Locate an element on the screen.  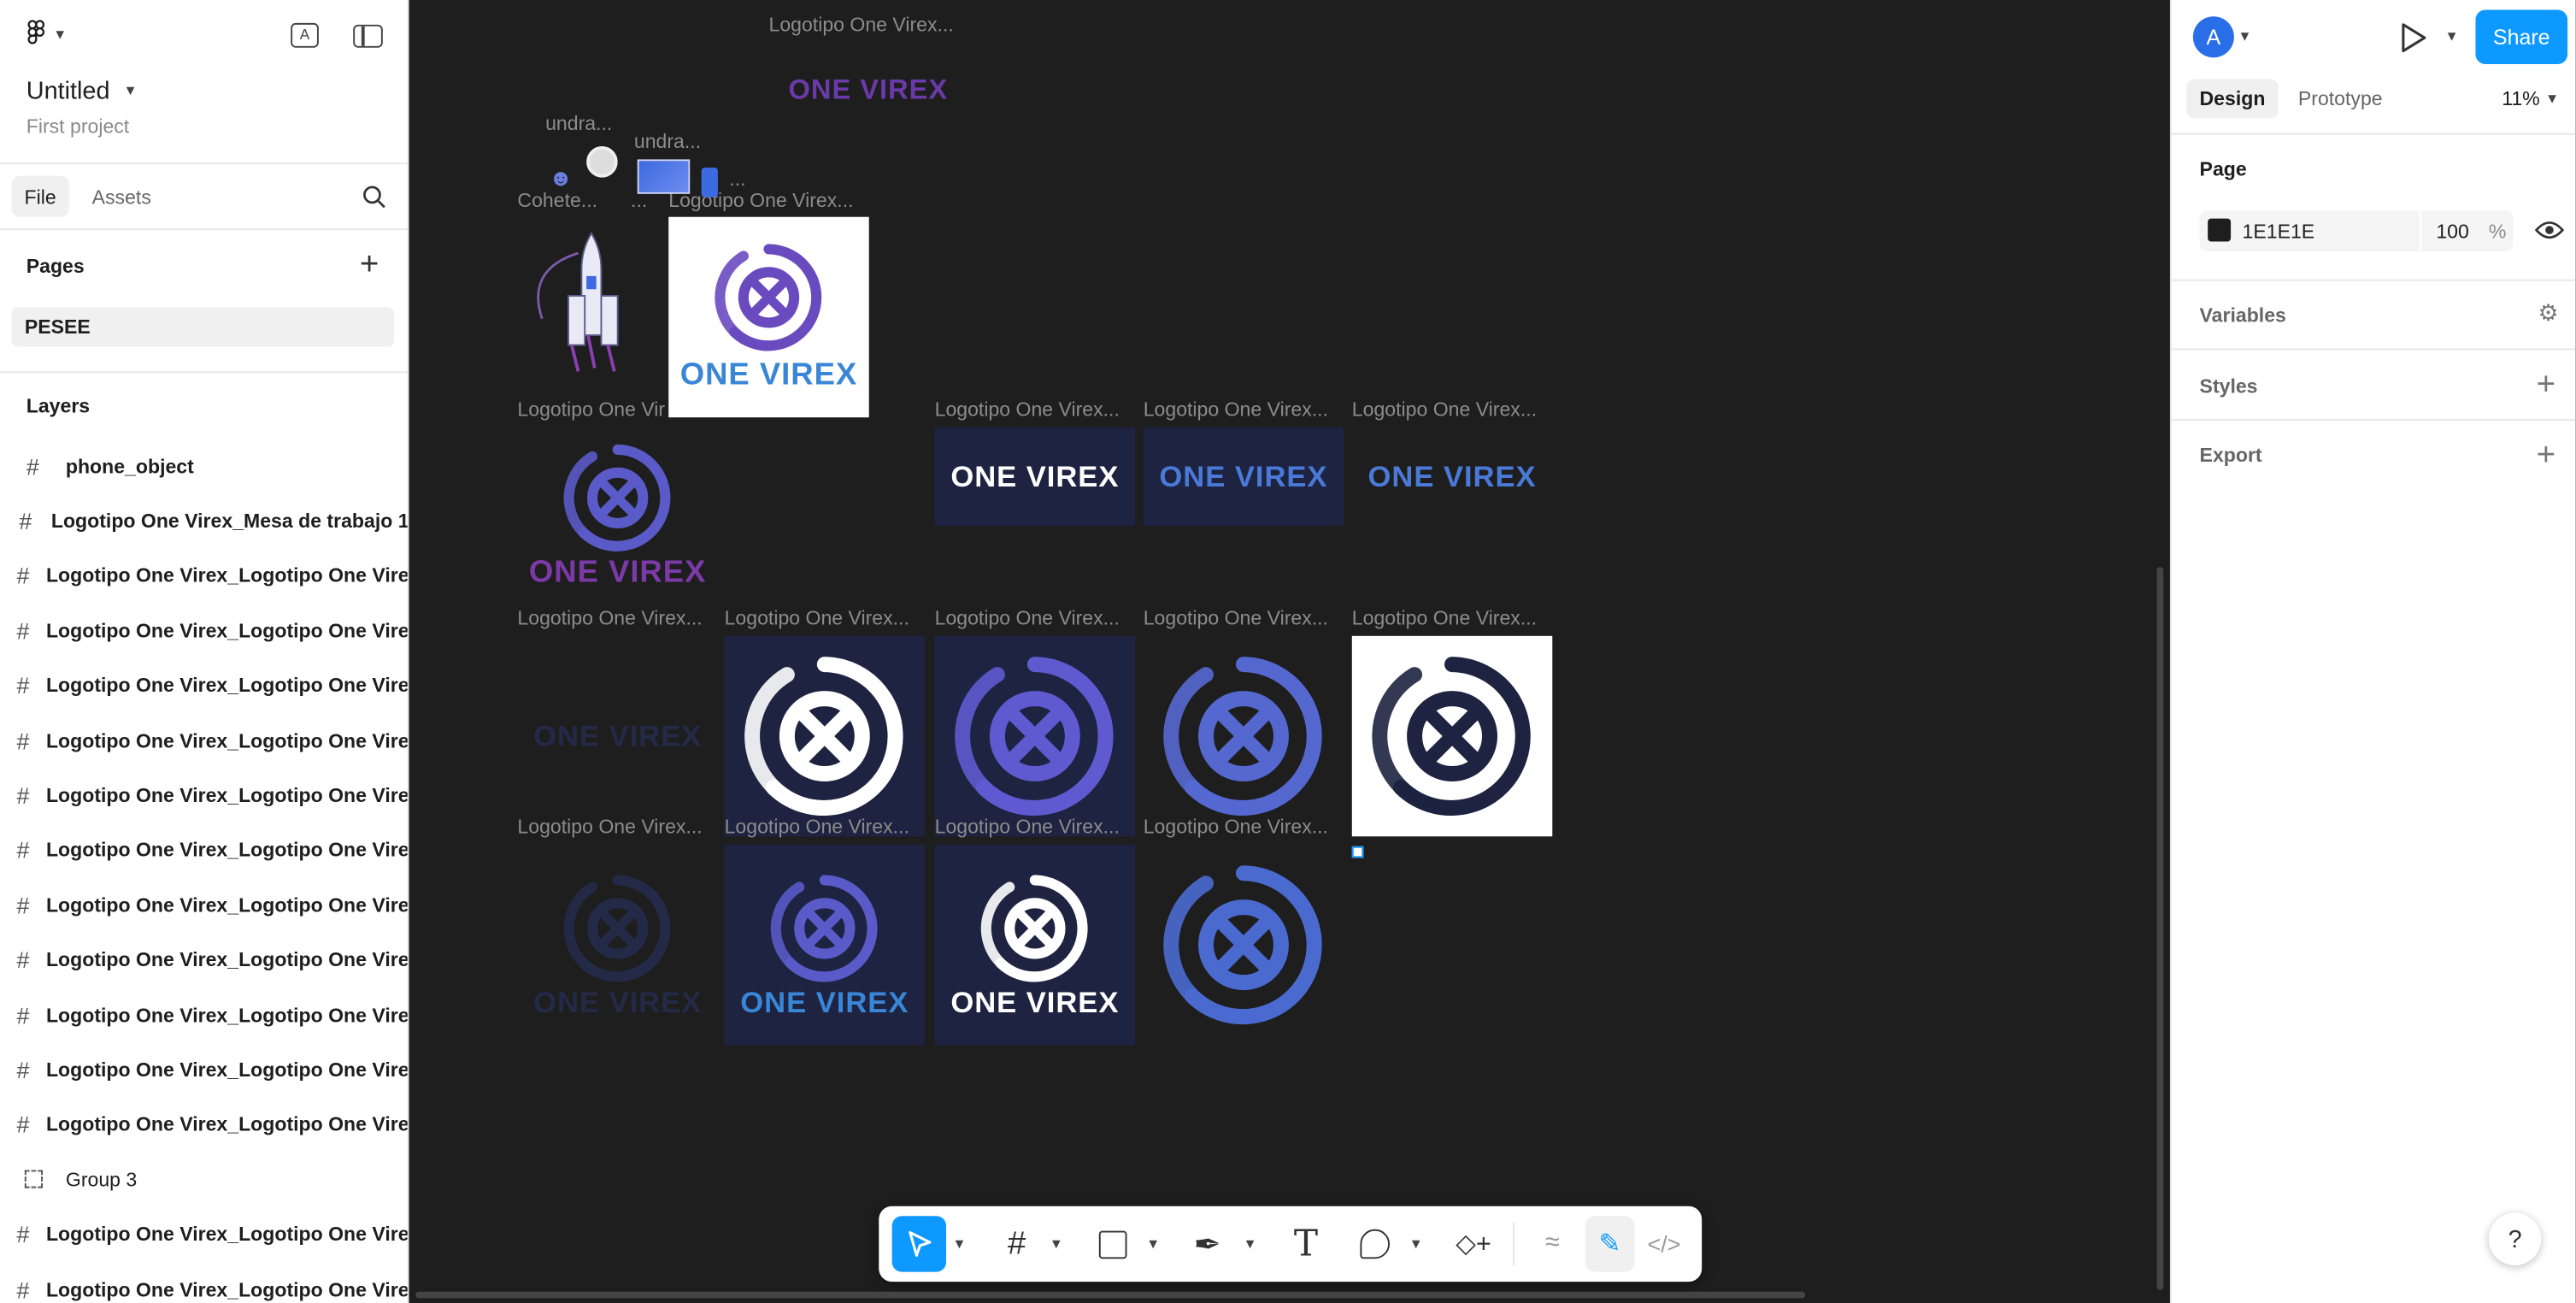
layer-item: # Logotipo One Virex_Mesa de trabajo 1 is located at coordinates (203, 520).